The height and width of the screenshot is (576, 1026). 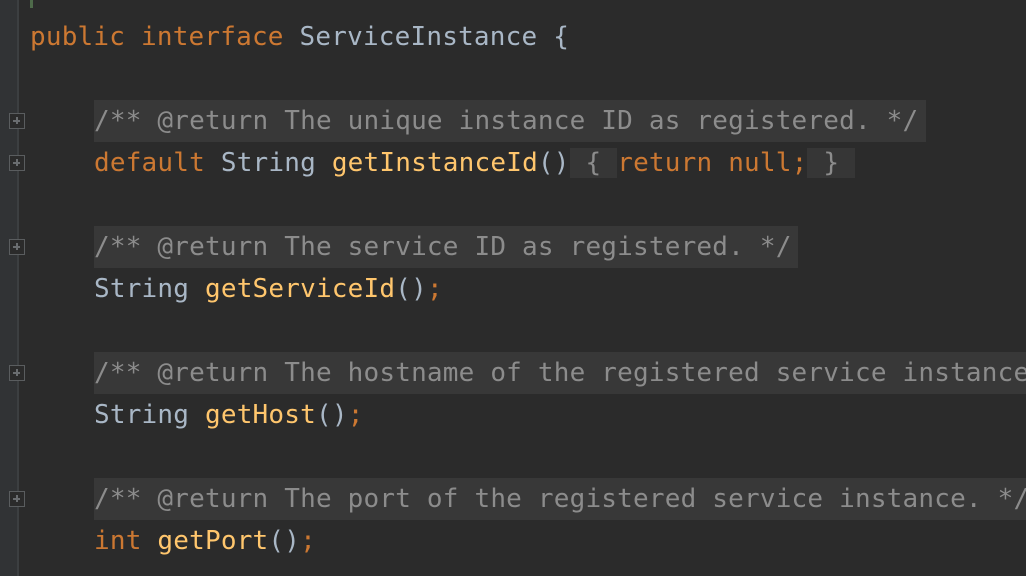 What do you see at coordinates (213, 541) in the screenshot?
I see `method-name: getPort` at bounding box center [213, 541].